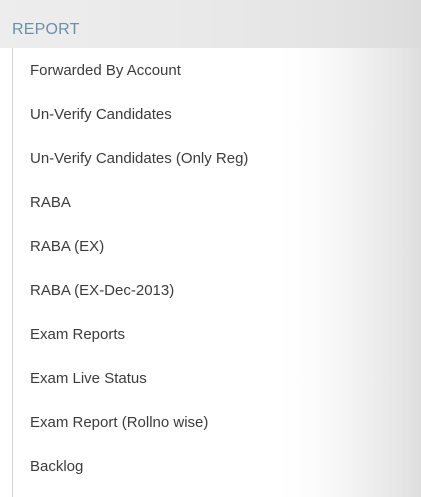 This screenshot has width=421, height=497. I want to click on menu-item-label: Backlog, so click(56, 467).